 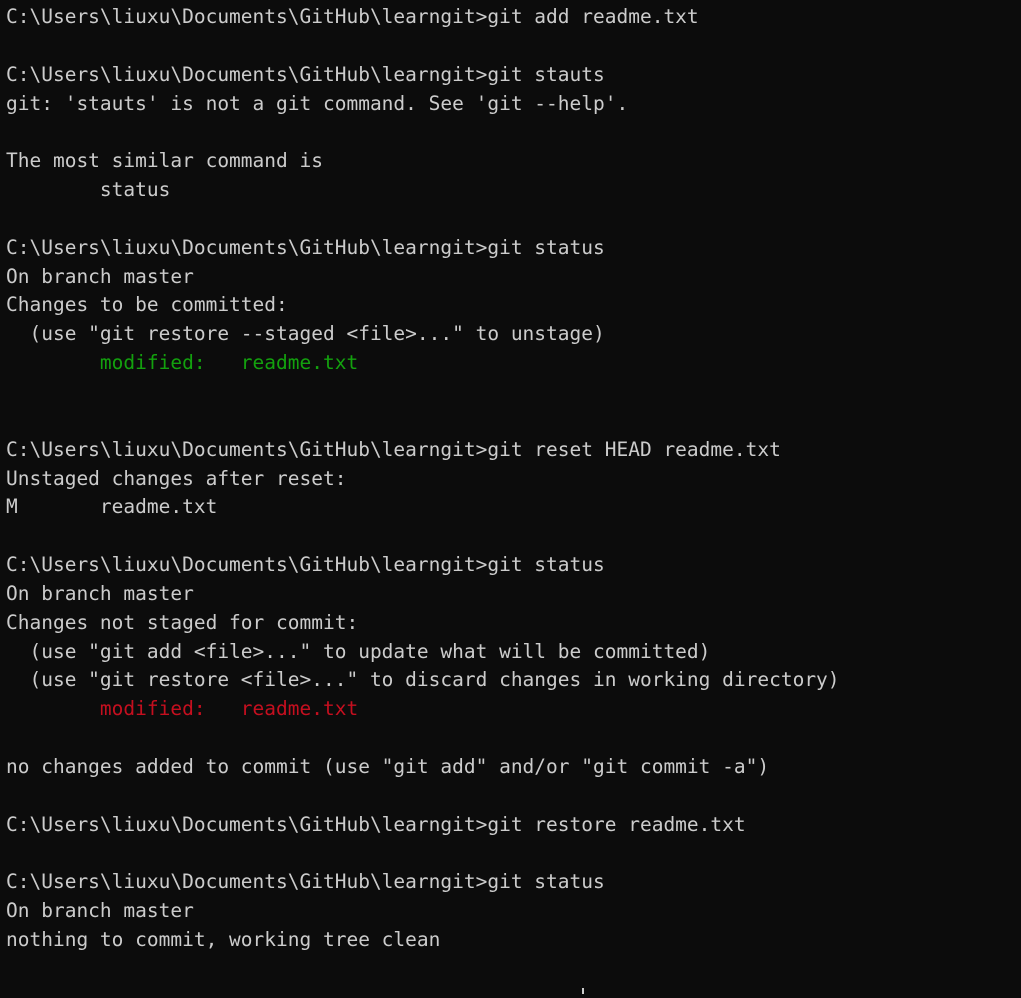 What do you see at coordinates (513, 940) in the screenshot?
I see `terminal-line: nothing to commit, working tree clean` at bounding box center [513, 940].